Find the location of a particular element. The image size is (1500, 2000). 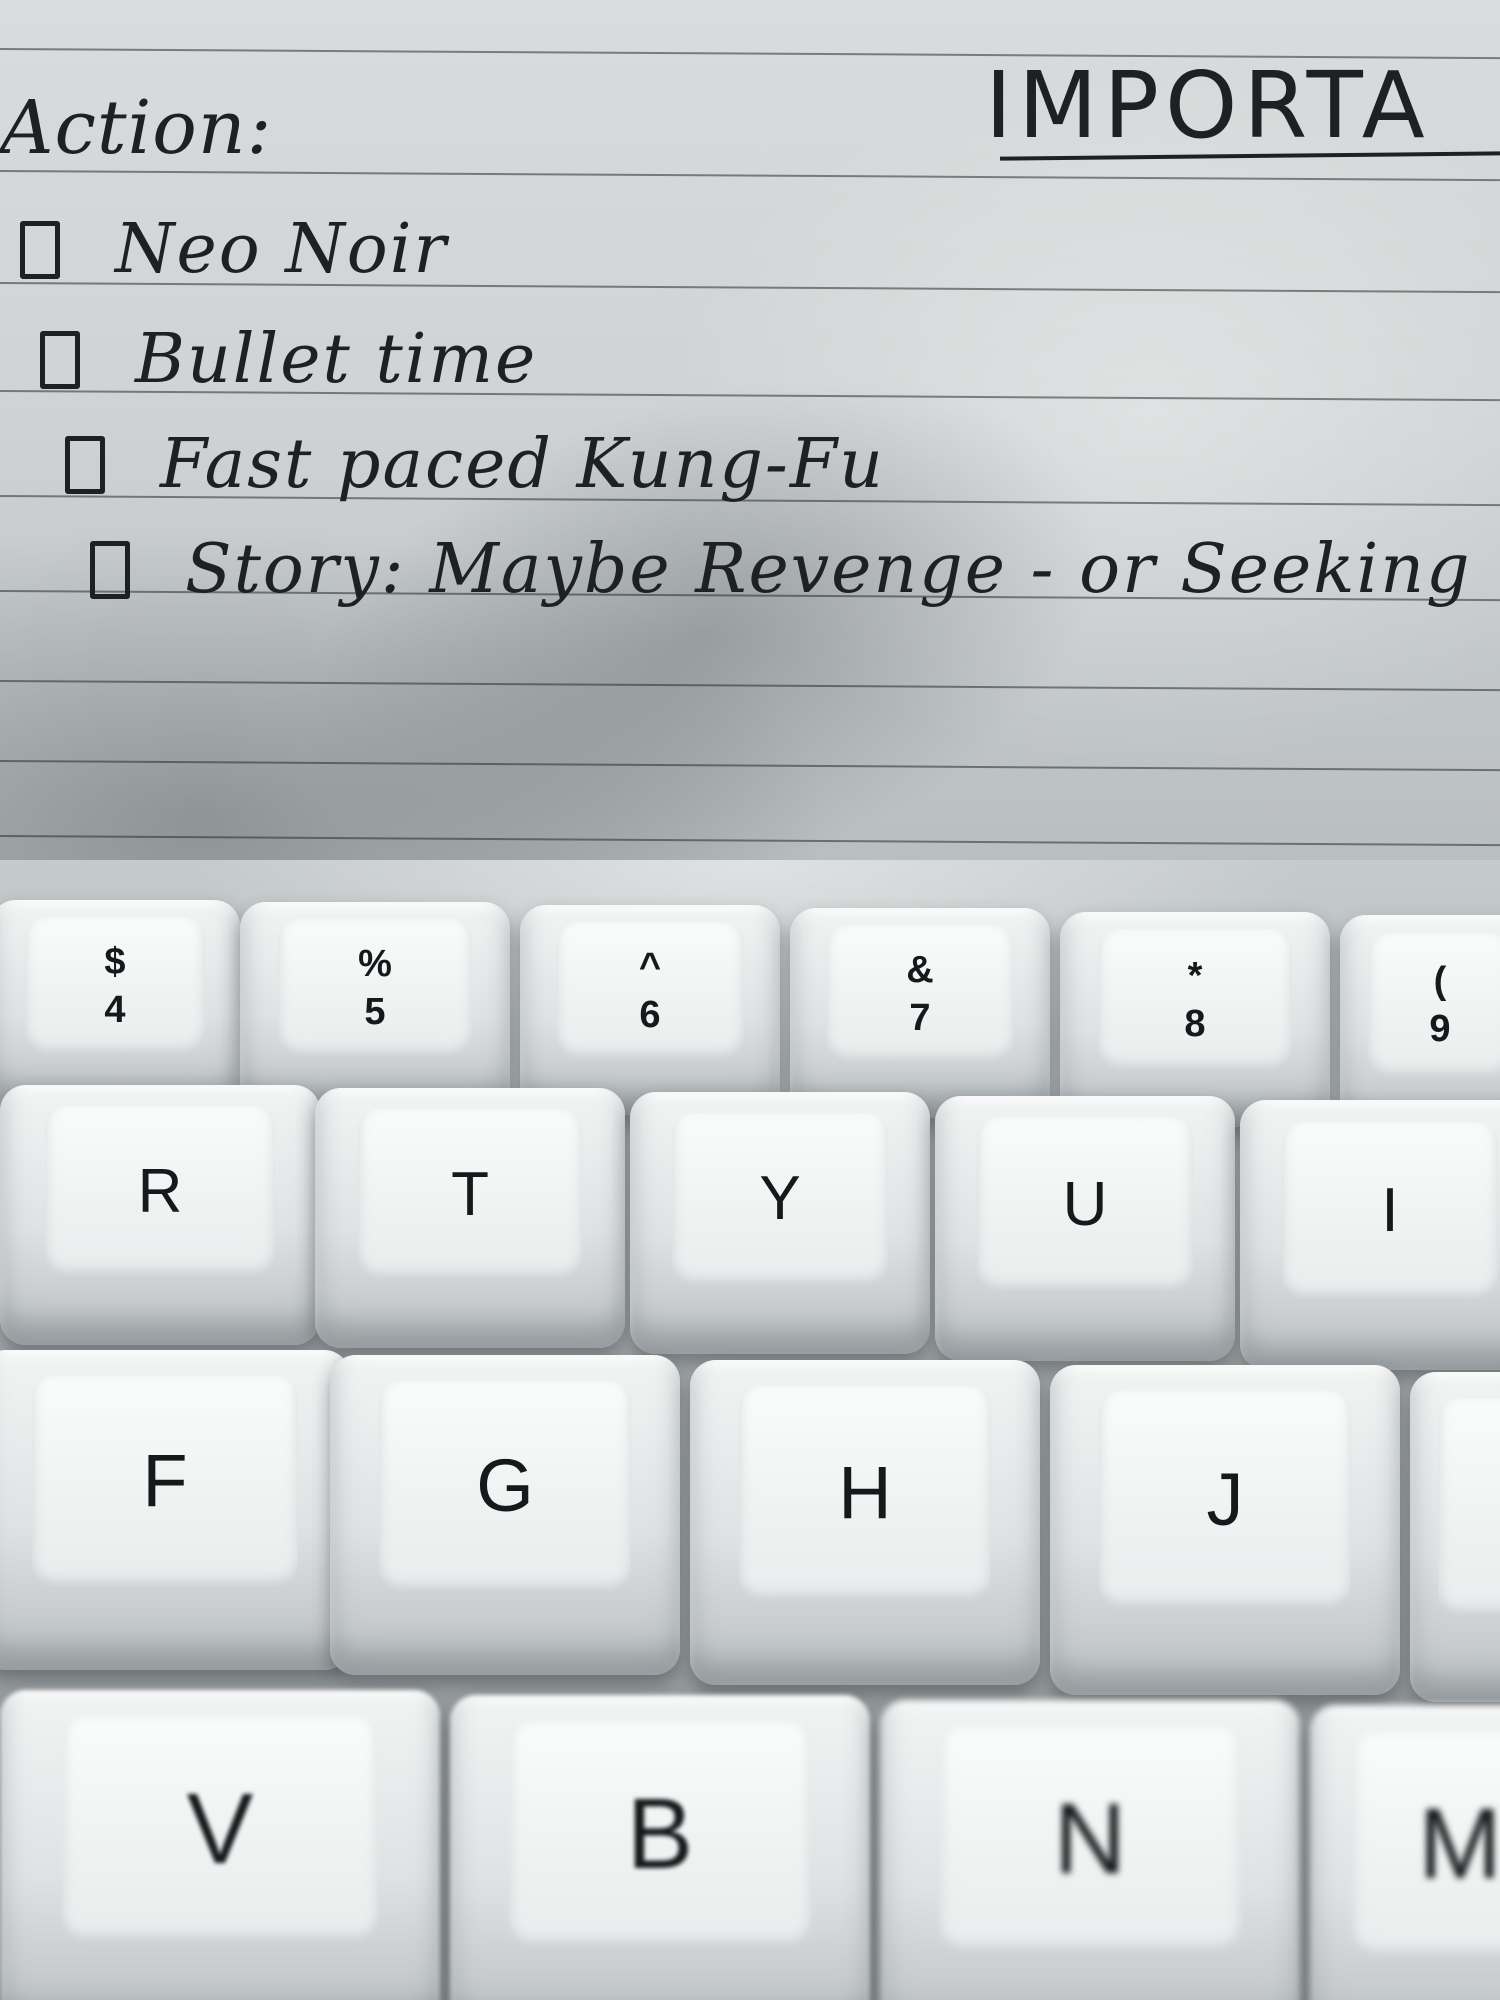

key-i: I is located at coordinates (1370, 1235).